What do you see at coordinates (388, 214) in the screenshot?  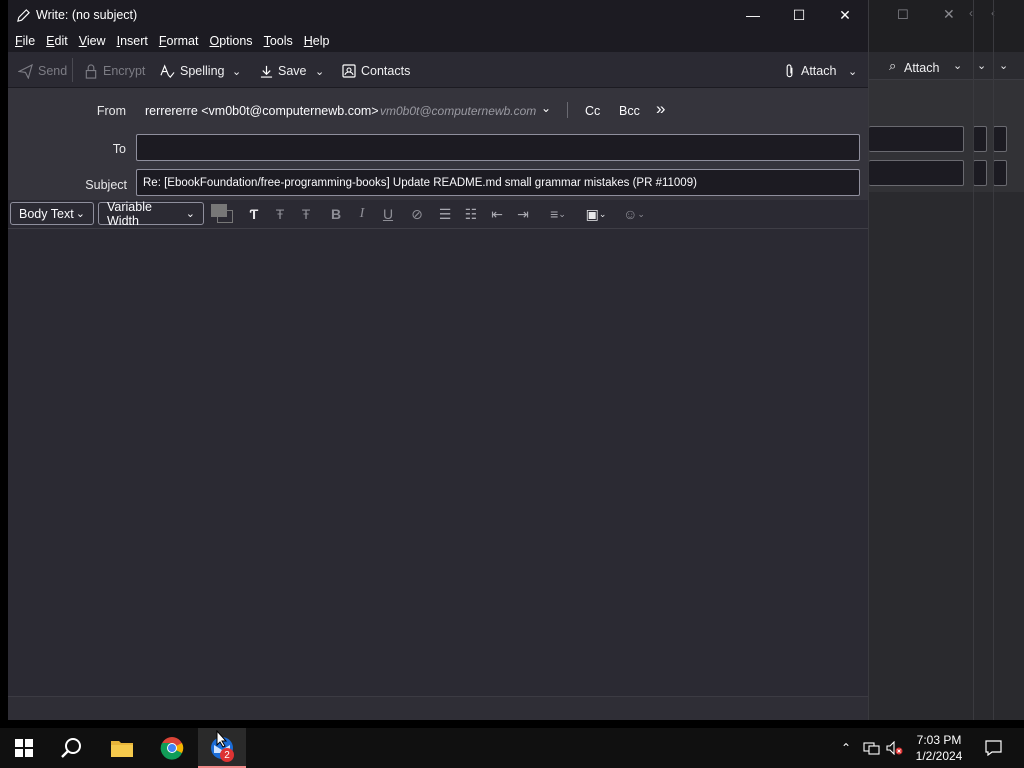 I see `underline-icon: U` at bounding box center [388, 214].